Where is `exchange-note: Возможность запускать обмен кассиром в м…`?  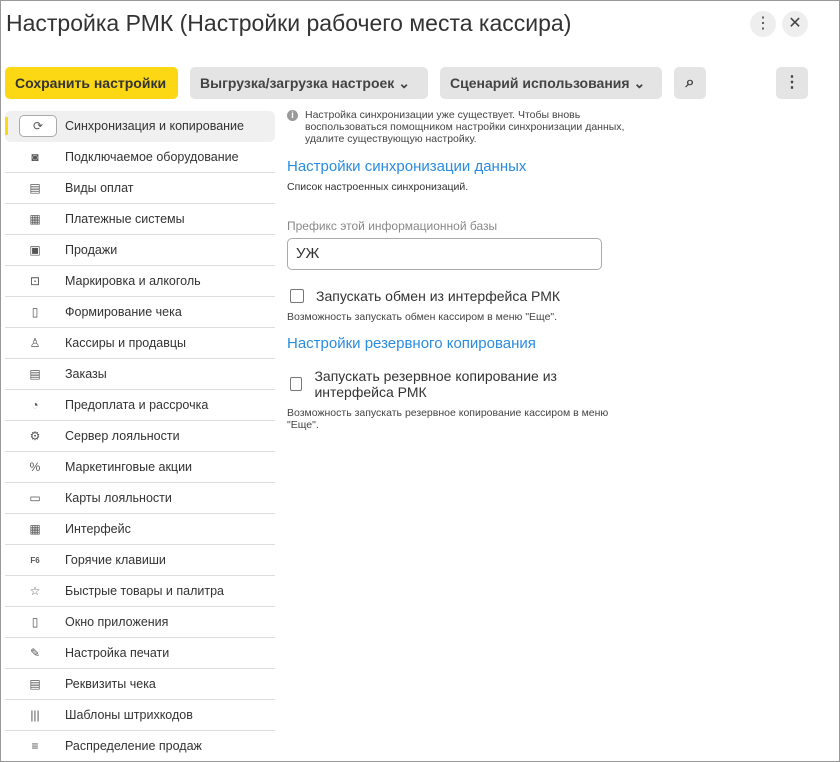 exchange-note: Возможность запускать обмен кассиром в м… is located at coordinates (422, 317).